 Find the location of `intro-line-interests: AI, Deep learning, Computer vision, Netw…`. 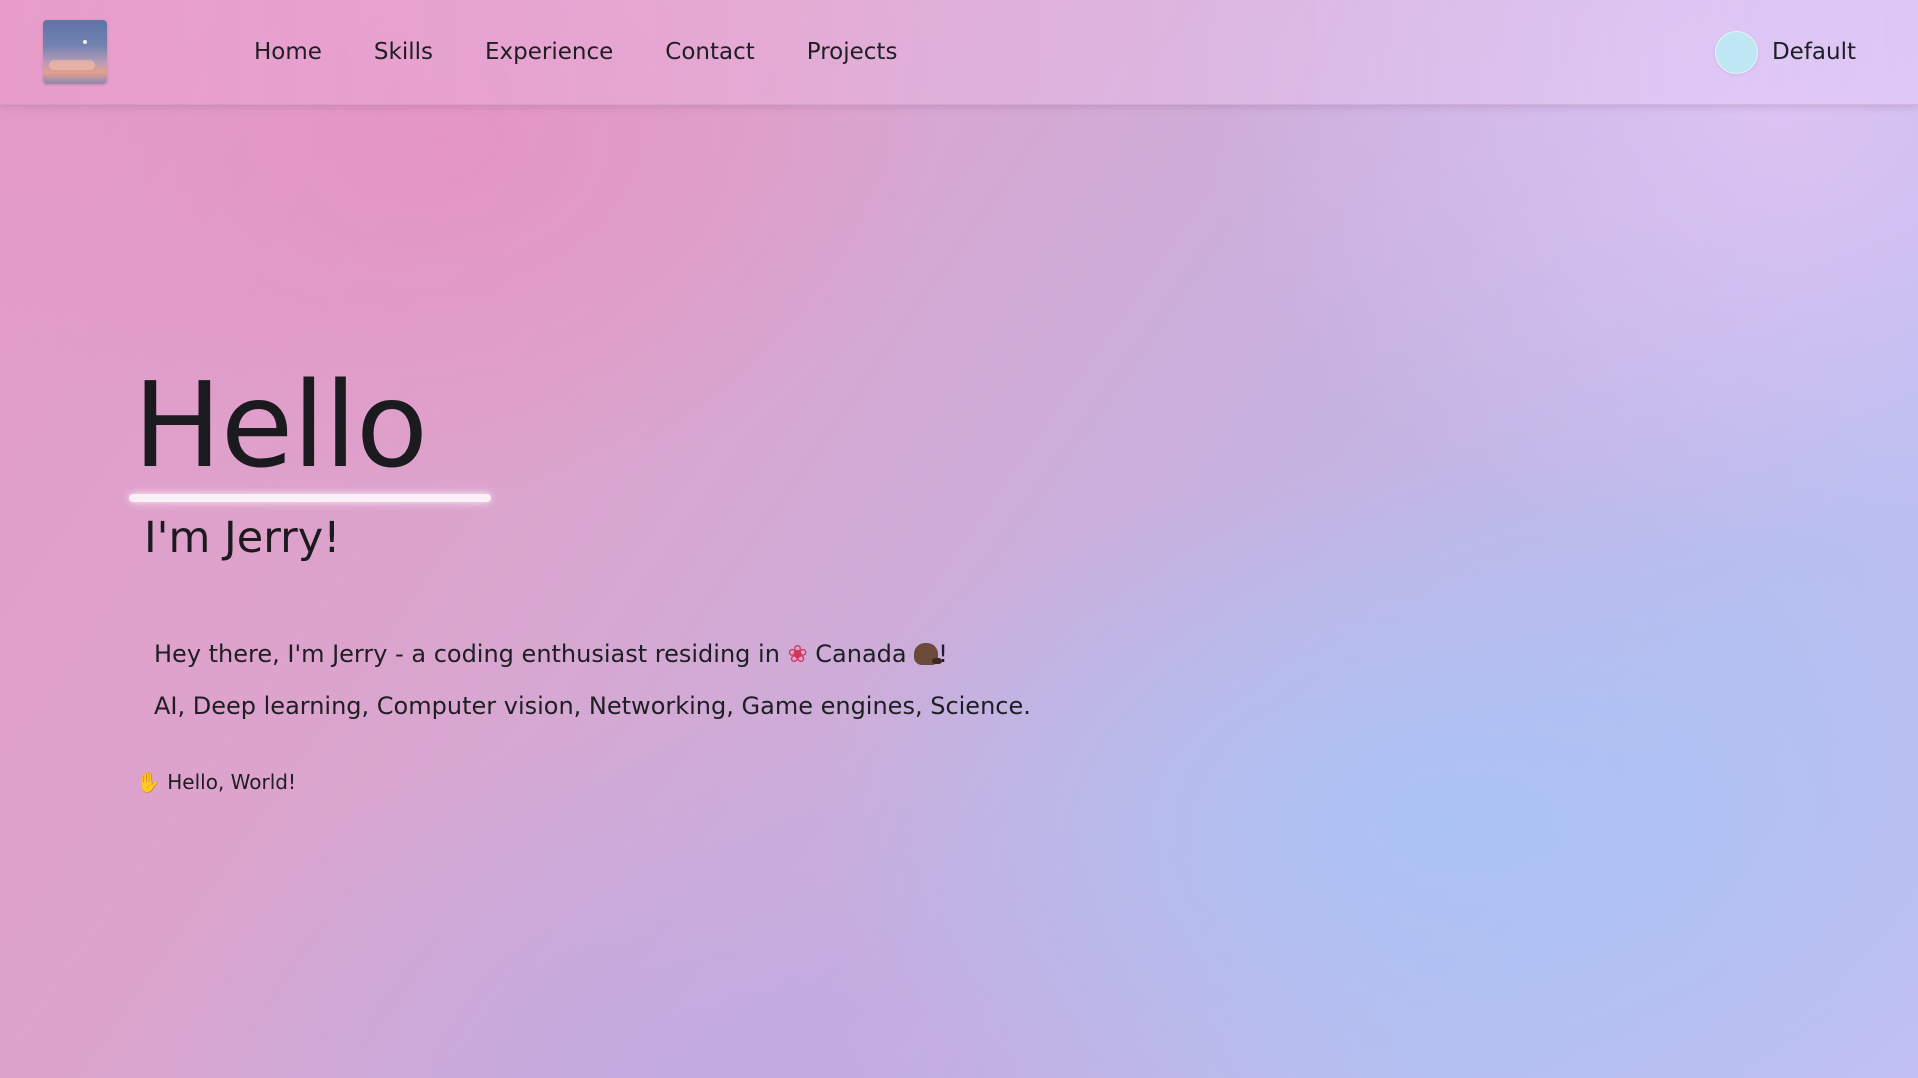

intro-line-interests: AI, Deep learning, Computer vision, Netw… is located at coordinates (592, 706).